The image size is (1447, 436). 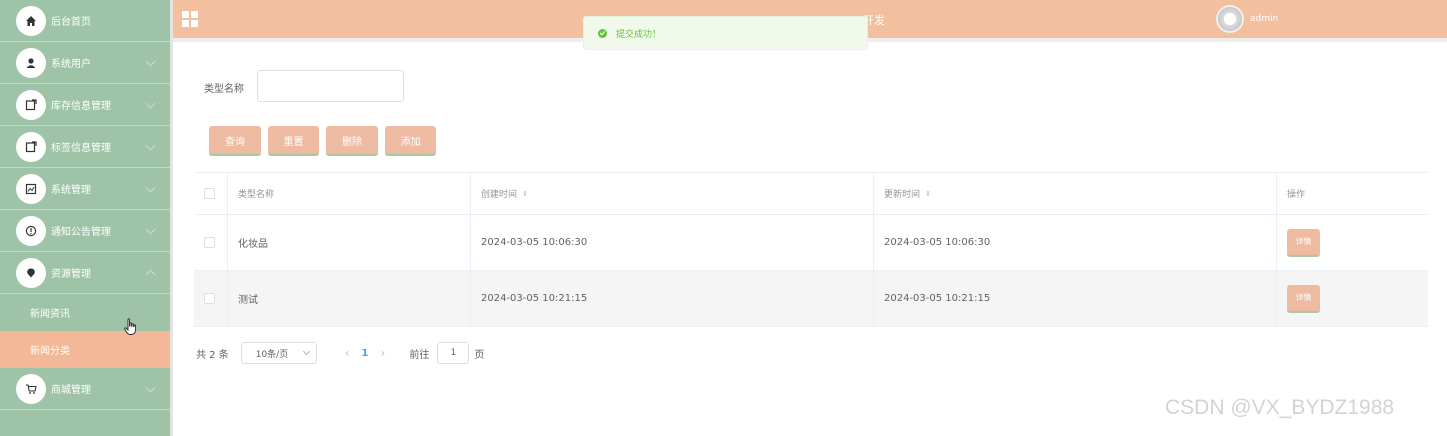 What do you see at coordinates (352, 141) in the screenshot?
I see `delete-button: 删除` at bounding box center [352, 141].